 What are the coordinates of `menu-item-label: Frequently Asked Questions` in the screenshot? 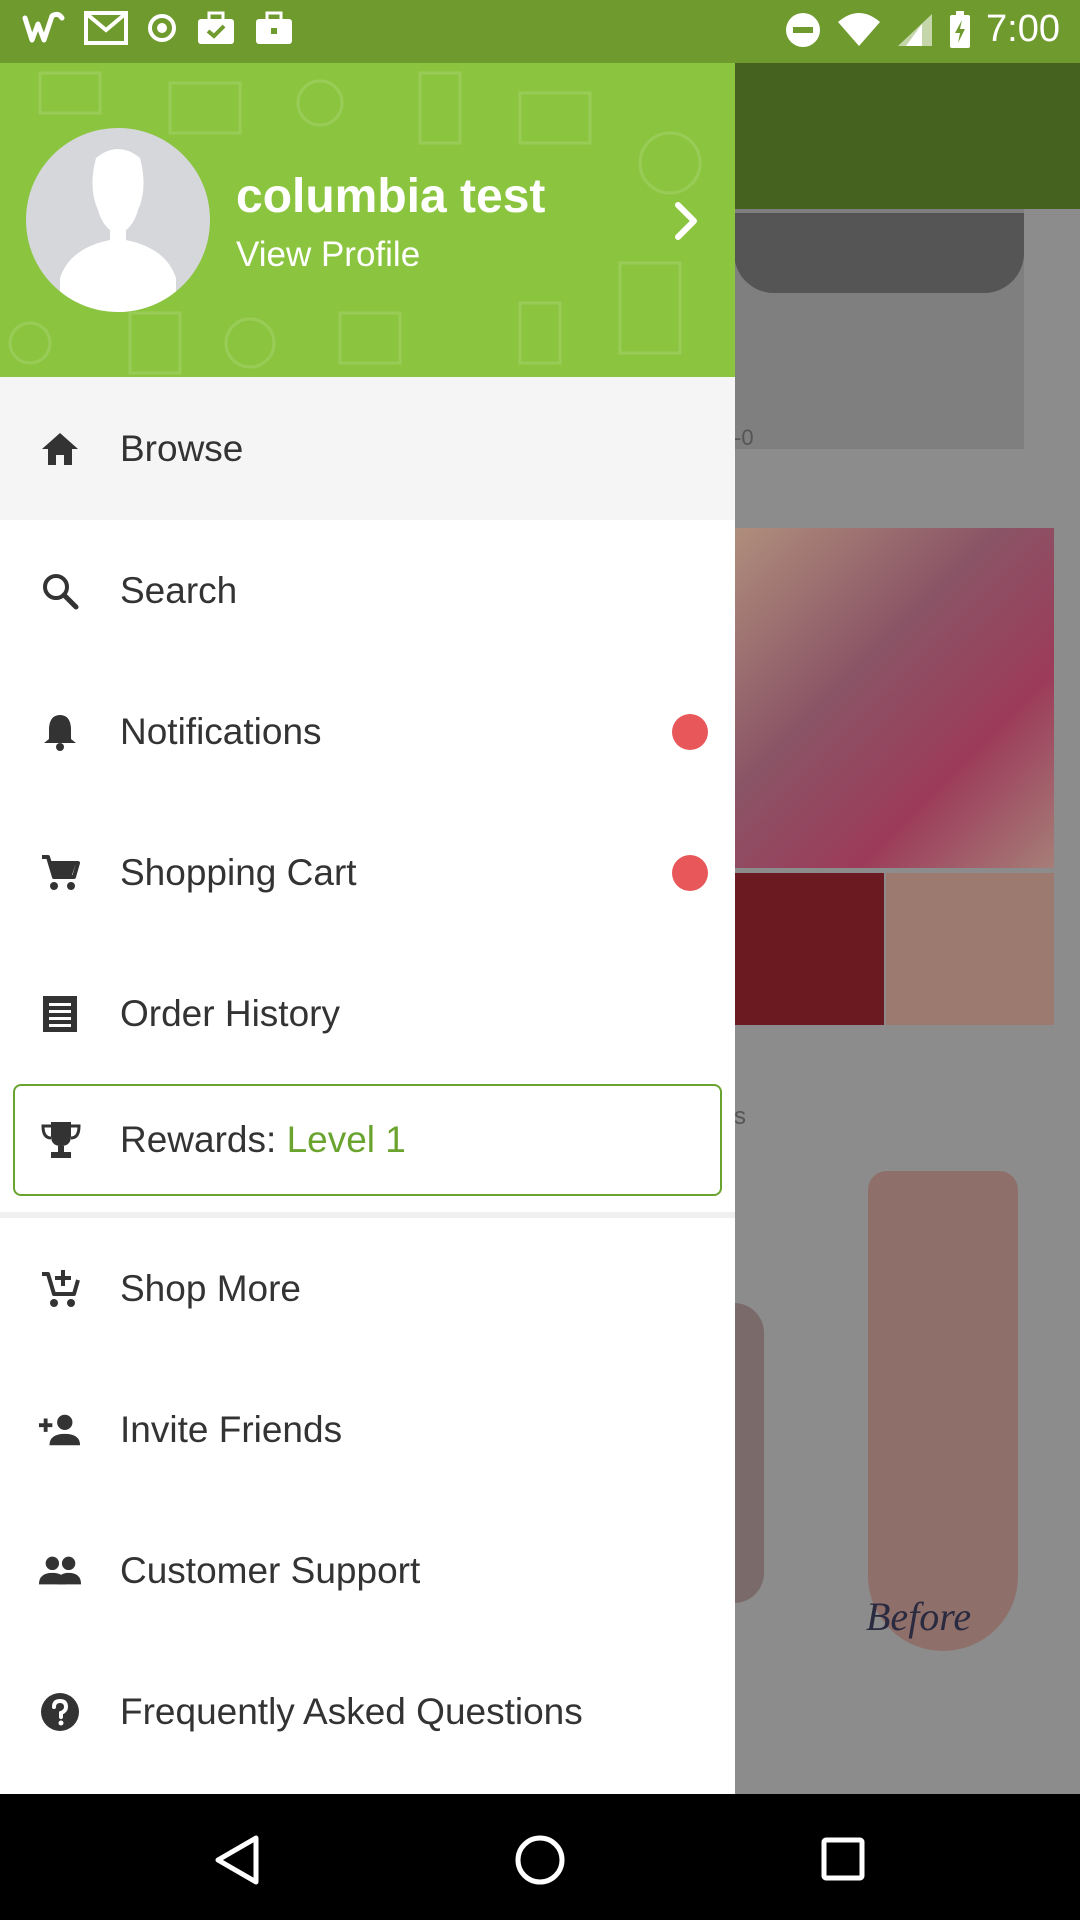 It's located at (351, 1711).